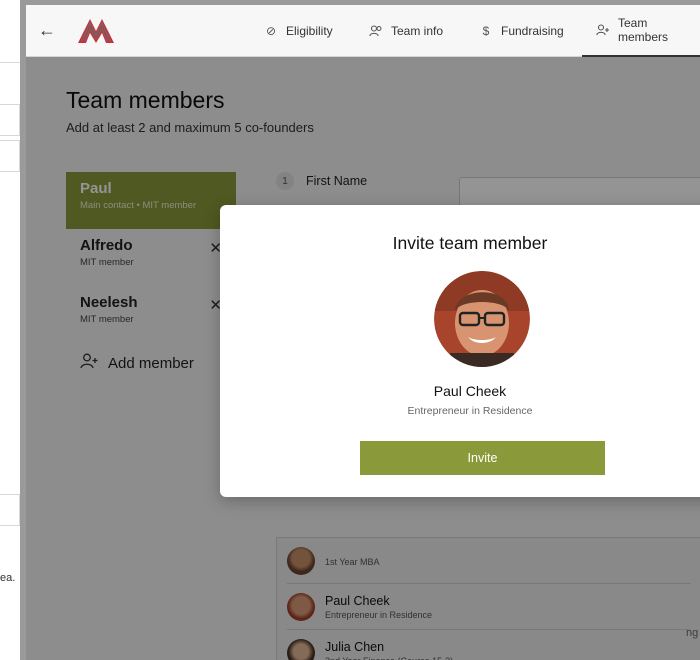  I want to click on tab-label: Team info, so click(417, 31).